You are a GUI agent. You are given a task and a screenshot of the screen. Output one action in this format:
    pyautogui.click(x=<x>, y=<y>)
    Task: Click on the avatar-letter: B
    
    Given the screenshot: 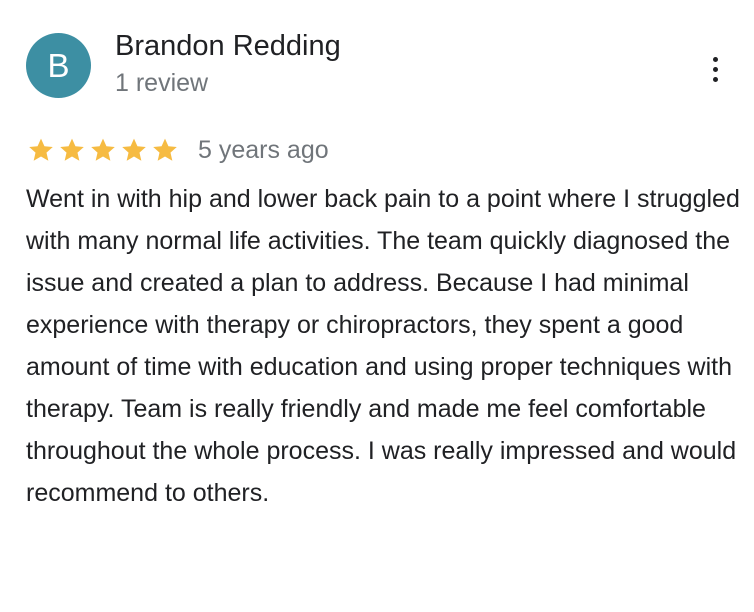 What is the action you would take?
    pyautogui.click(x=58, y=65)
    